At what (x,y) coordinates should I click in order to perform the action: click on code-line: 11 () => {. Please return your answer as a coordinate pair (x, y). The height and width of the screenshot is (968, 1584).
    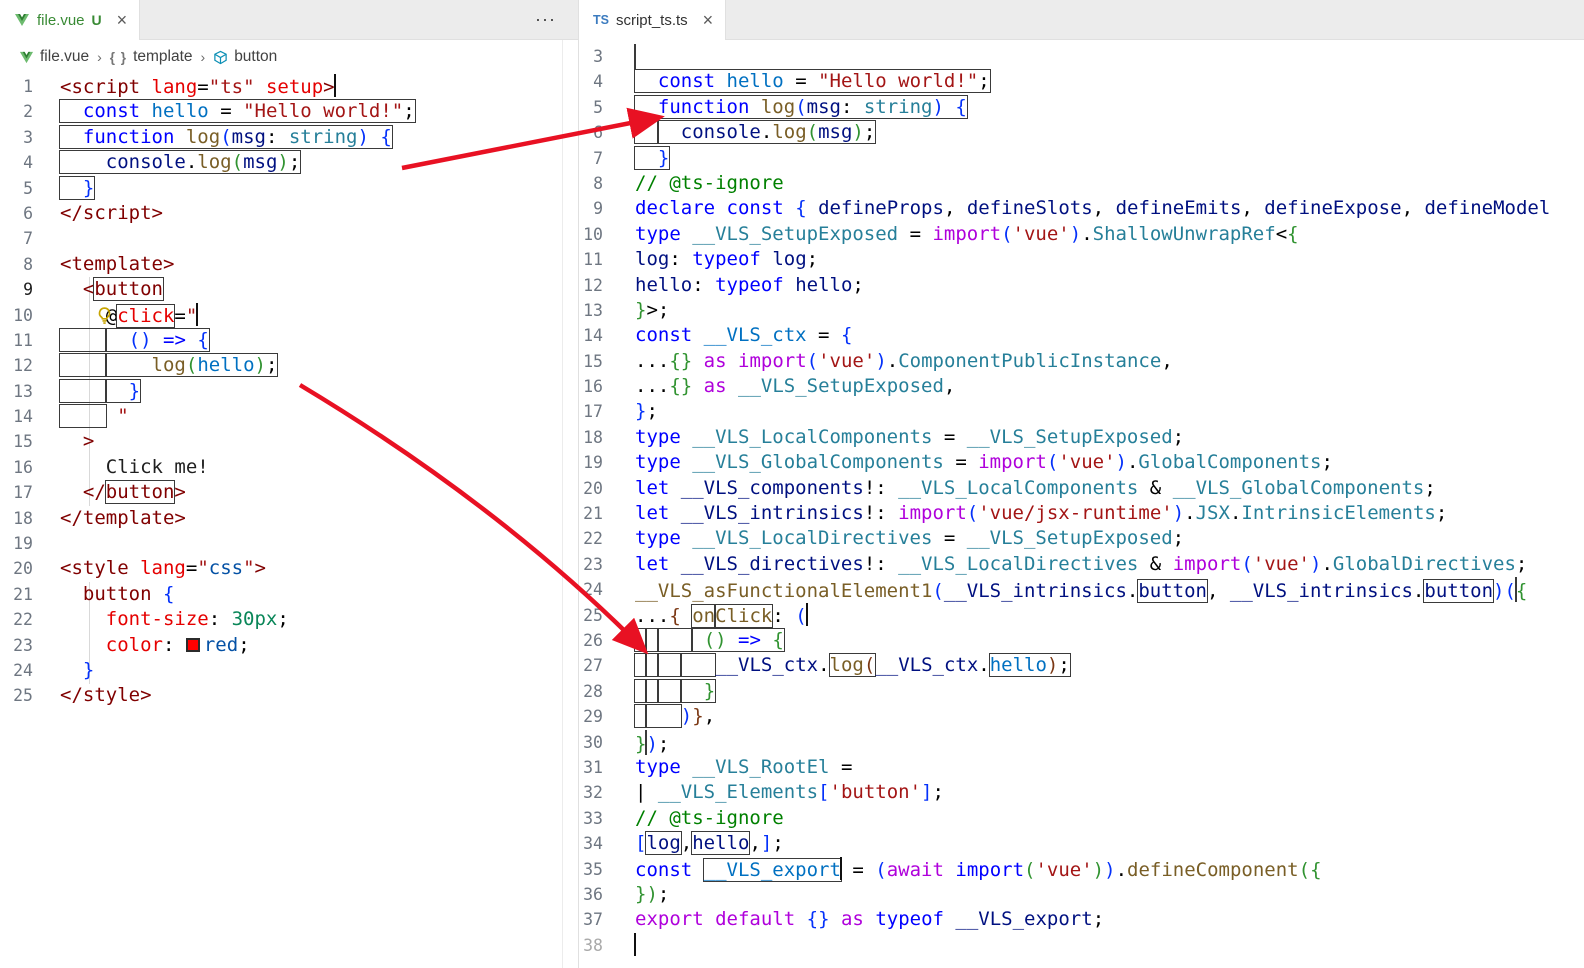
    Looking at the image, I should click on (289, 340).